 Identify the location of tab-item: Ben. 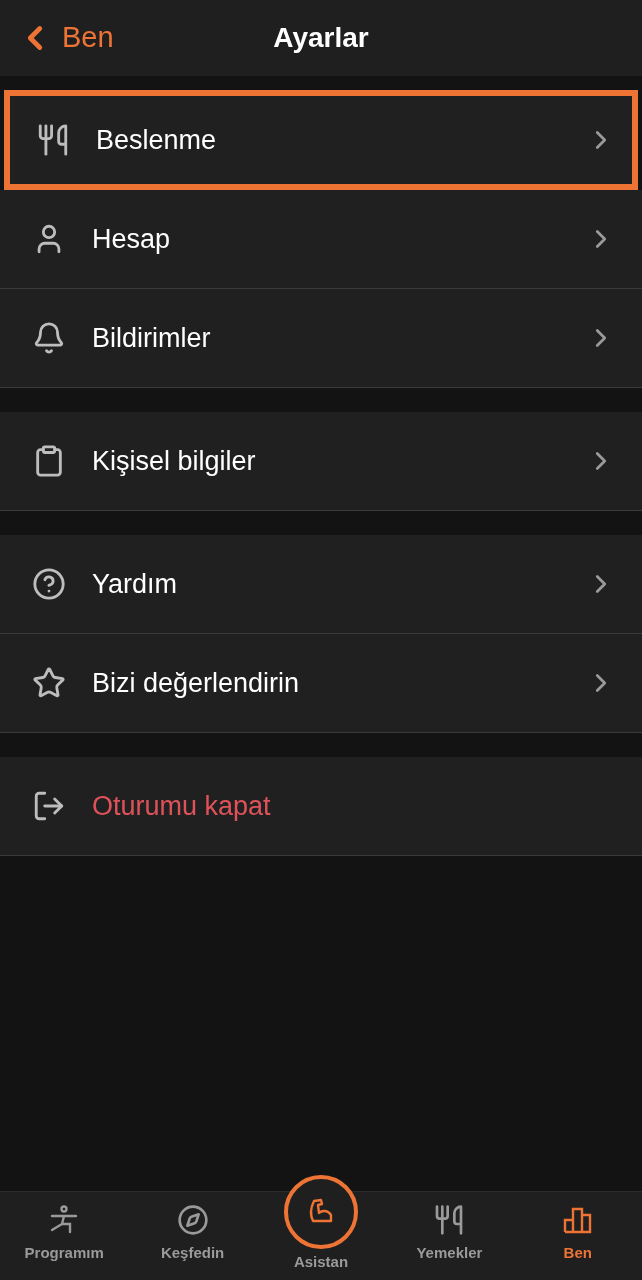
(577, 1236).